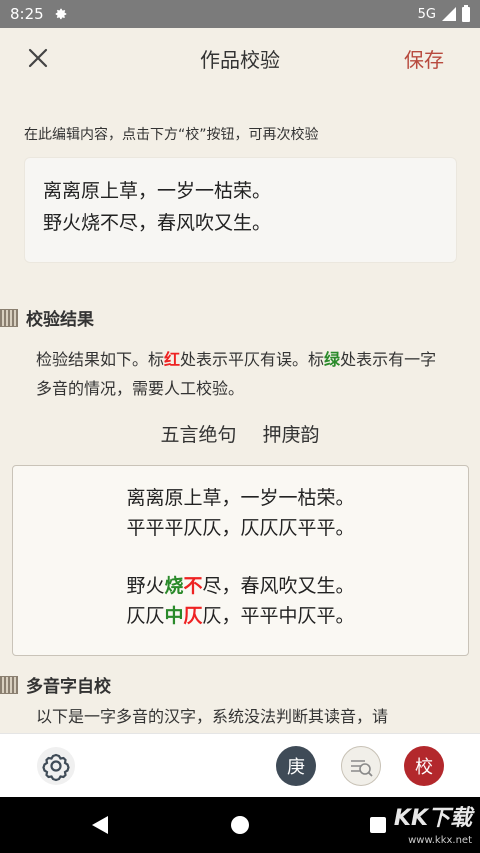  I want to click on result-section-title: 校验结果, so click(60, 320).